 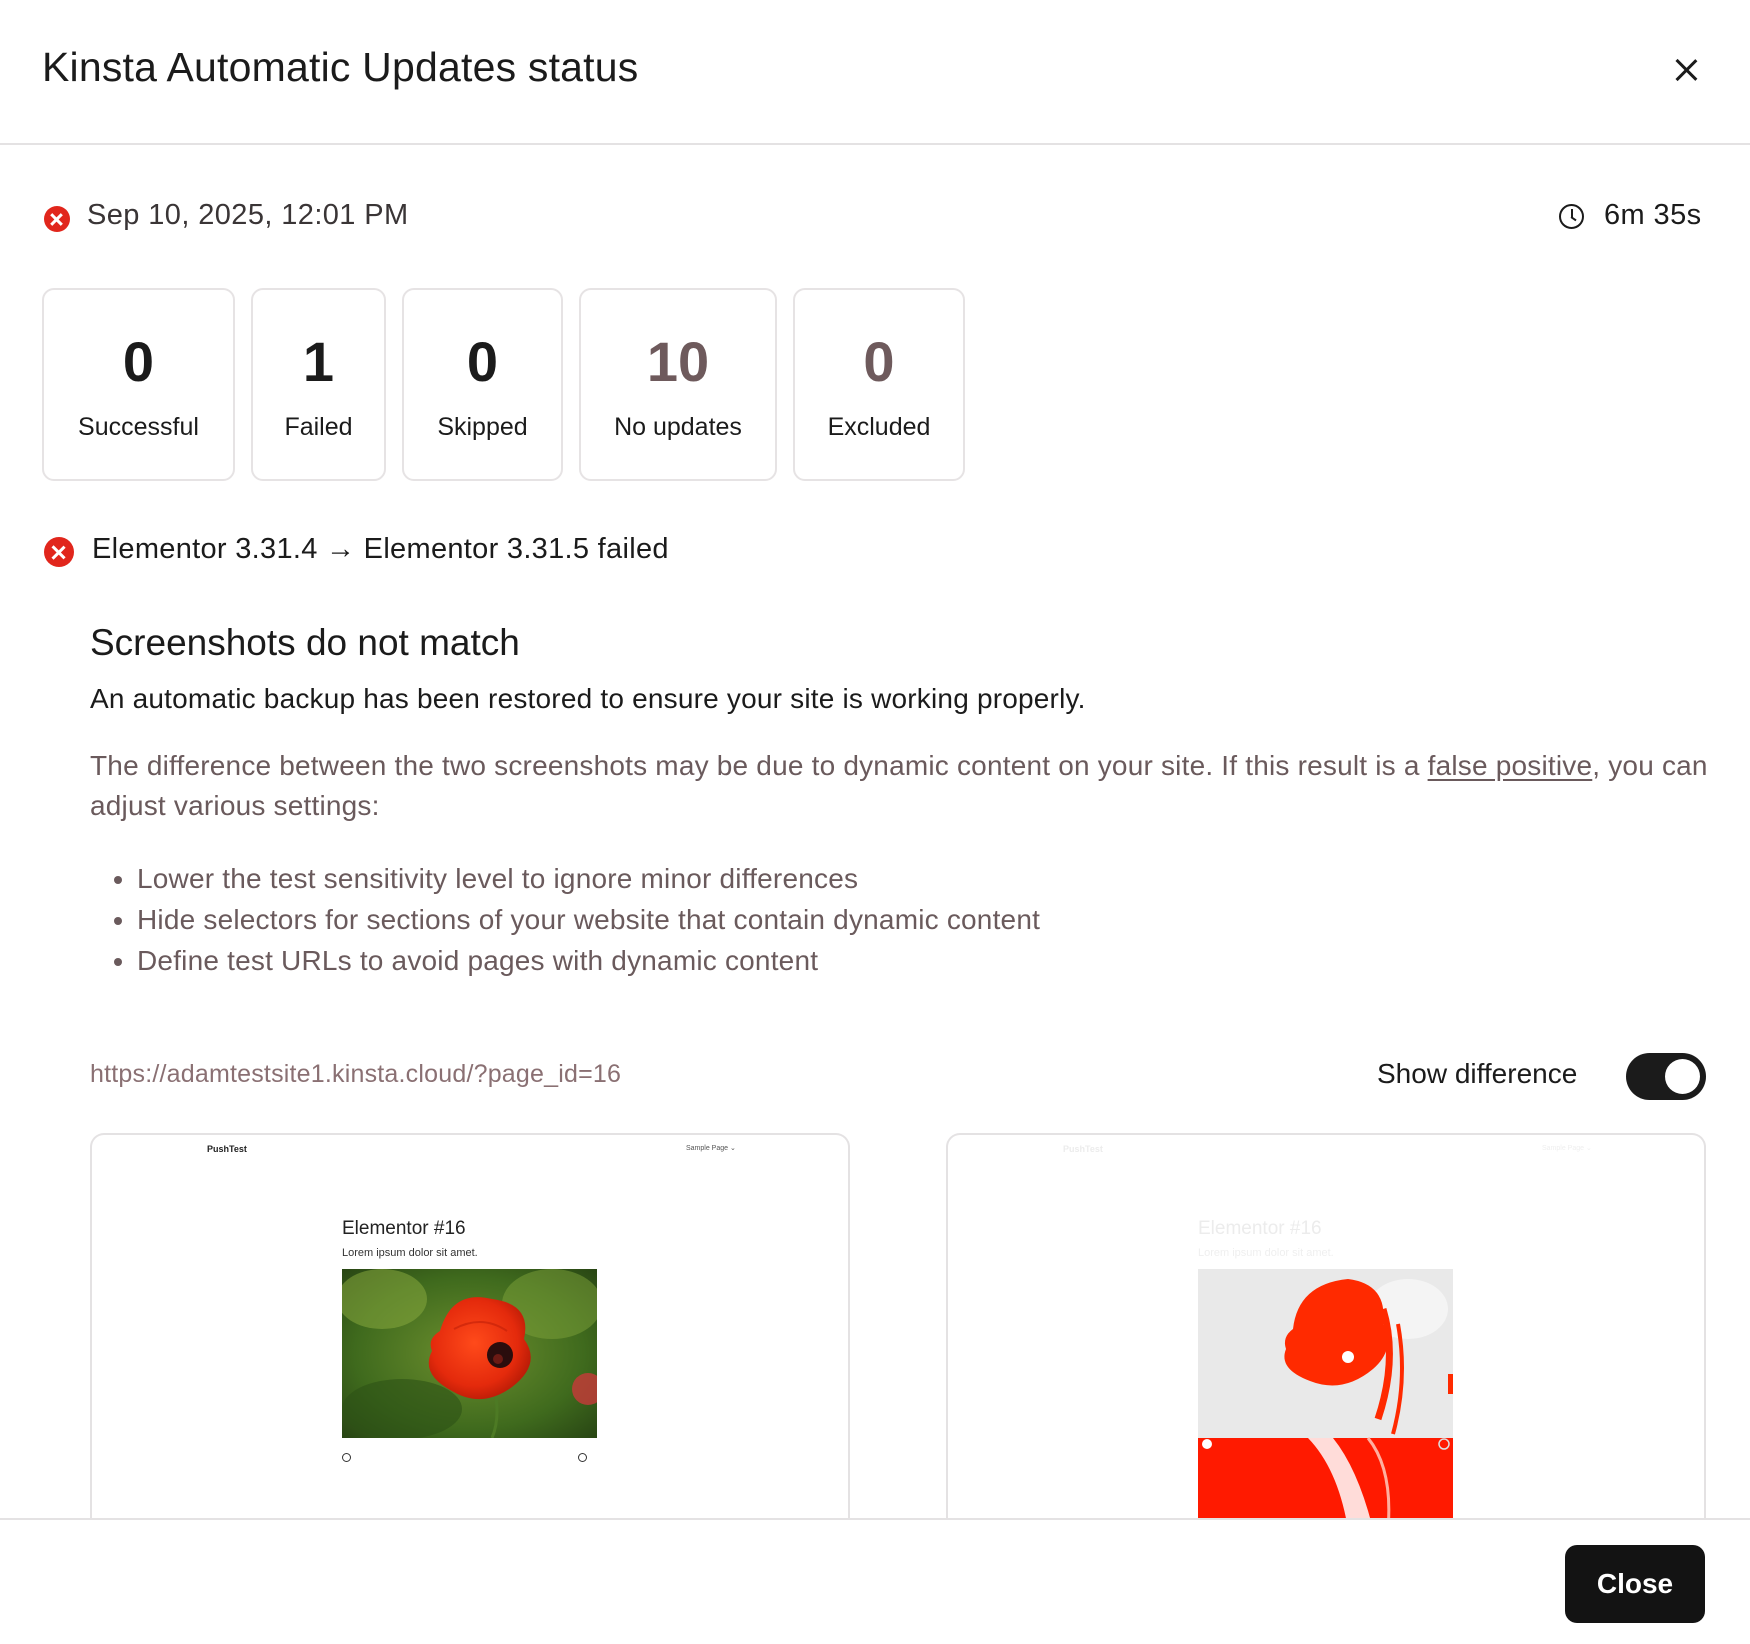 What do you see at coordinates (1571, 216) in the screenshot?
I see `clock-icon` at bounding box center [1571, 216].